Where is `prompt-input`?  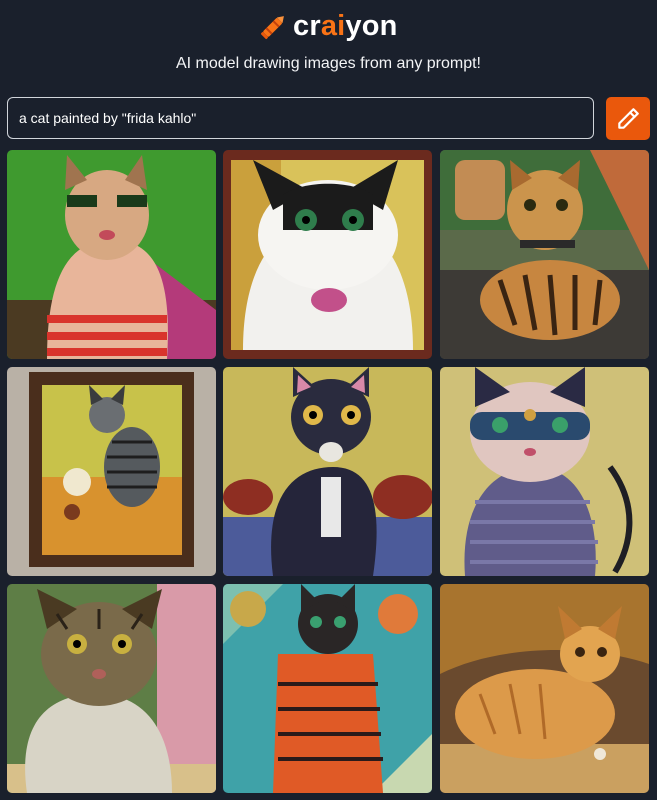 prompt-input is located at coordinates (299, 118).